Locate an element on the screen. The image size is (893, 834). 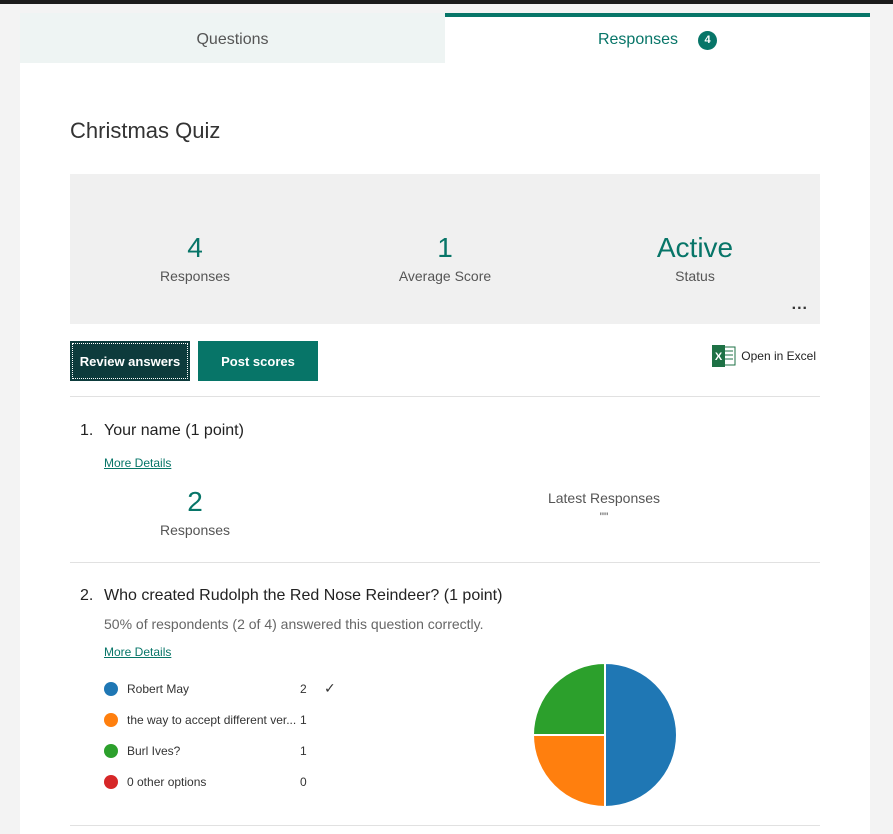
post-scores-button: Post scores is located at coordinates (258, 361).